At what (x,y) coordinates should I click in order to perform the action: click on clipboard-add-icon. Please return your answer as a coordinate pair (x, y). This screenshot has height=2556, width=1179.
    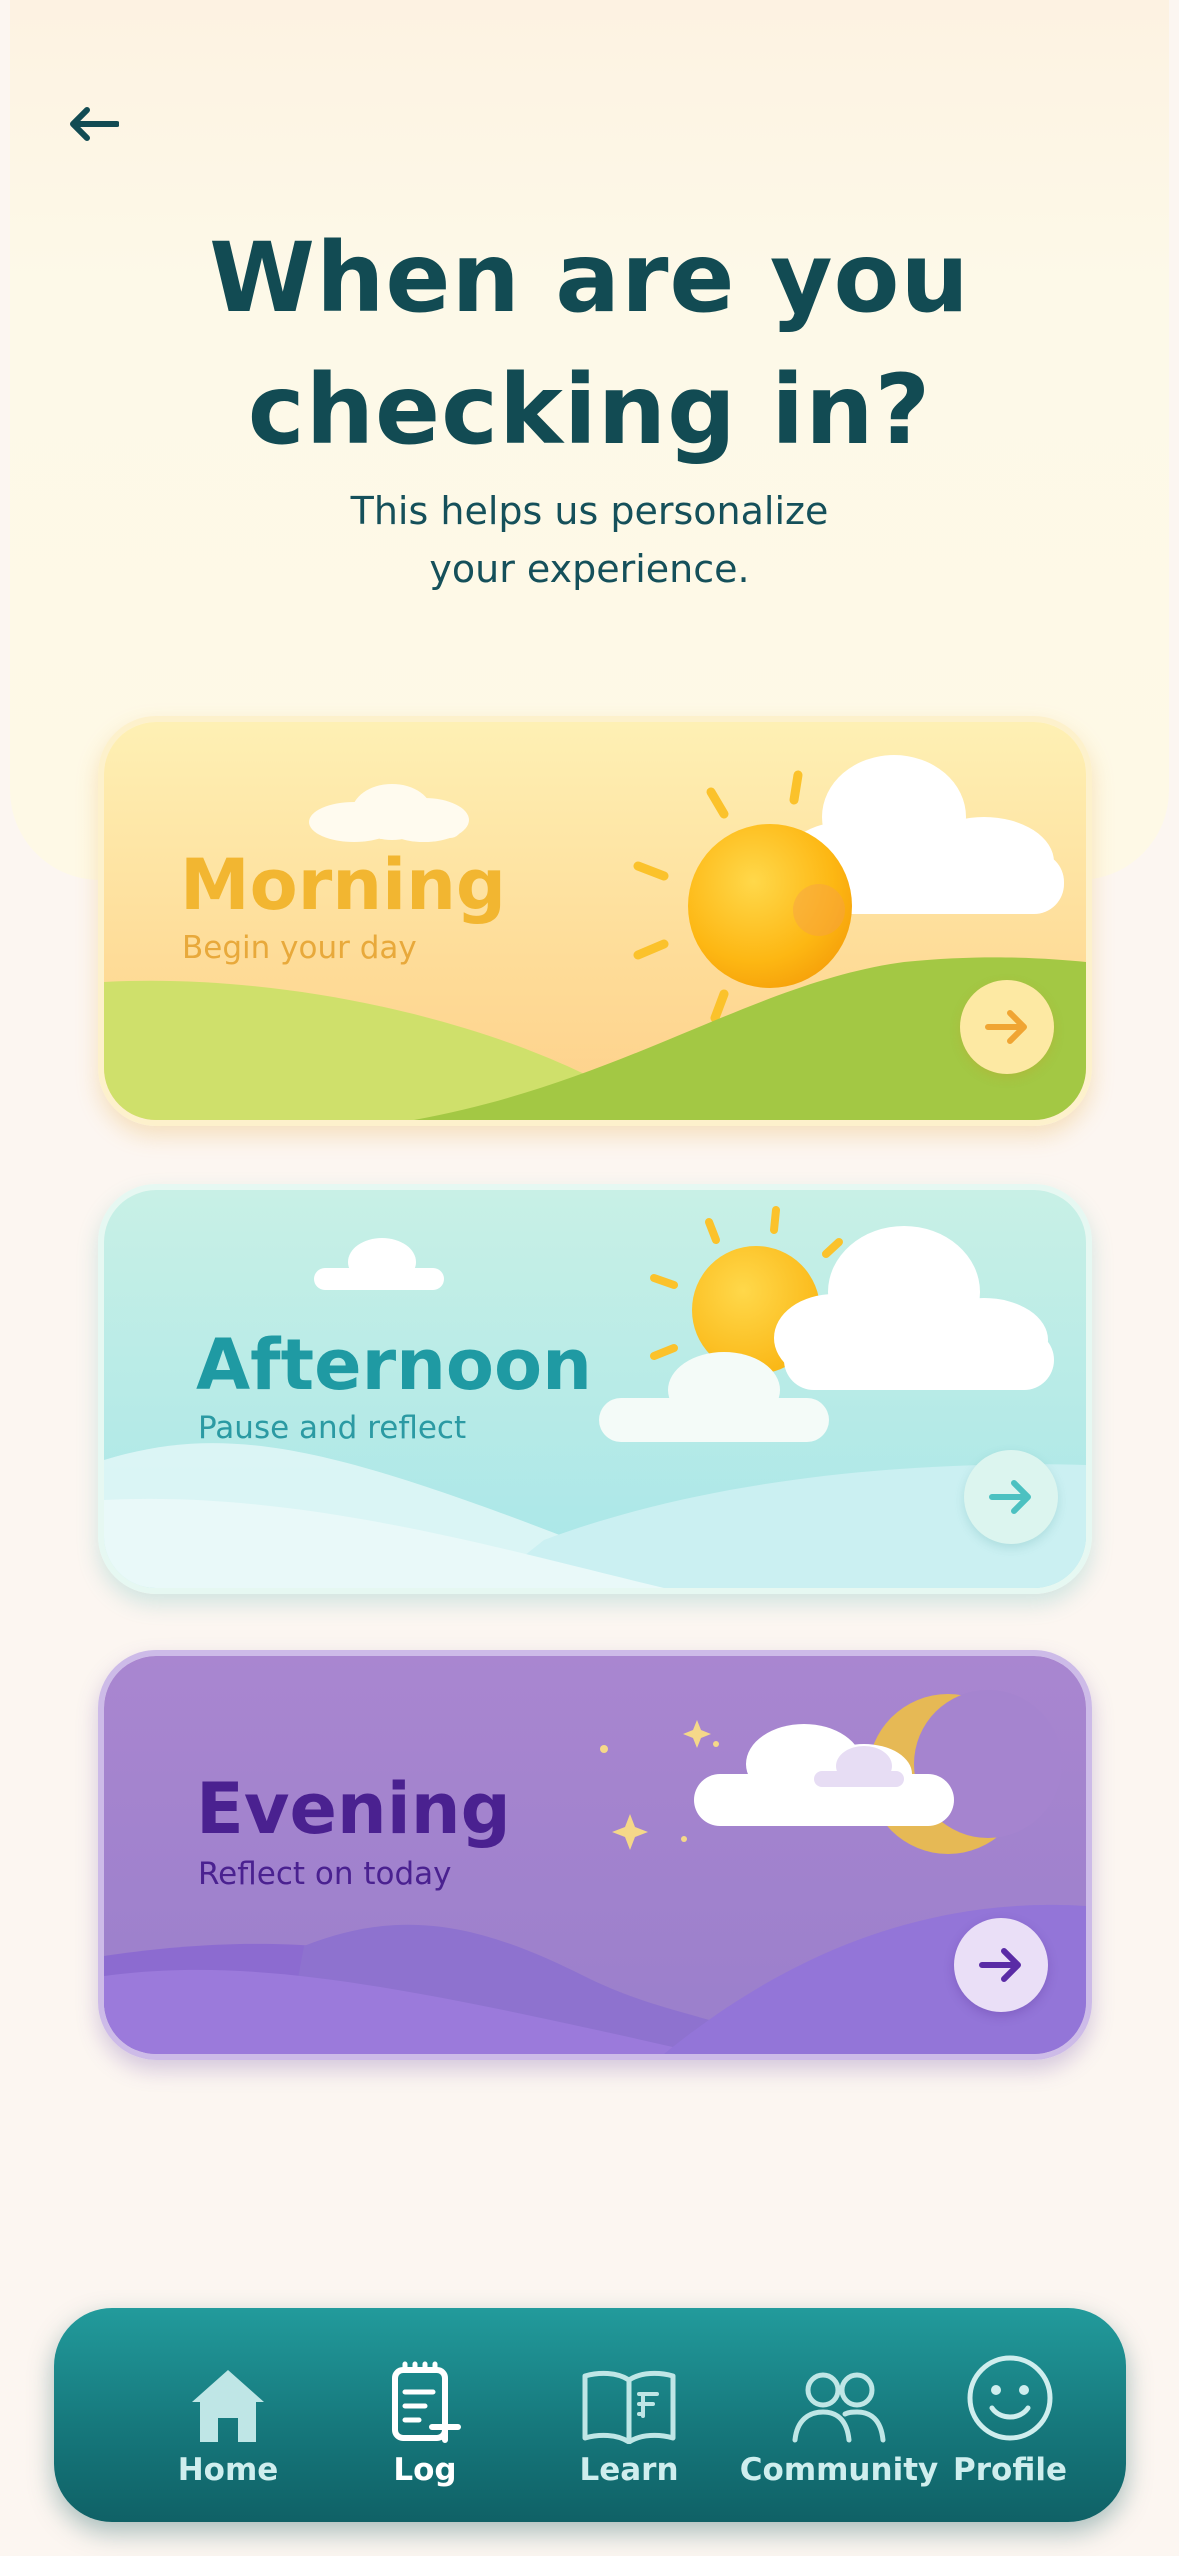
    Looking at the image, I should click on (426, 2402).